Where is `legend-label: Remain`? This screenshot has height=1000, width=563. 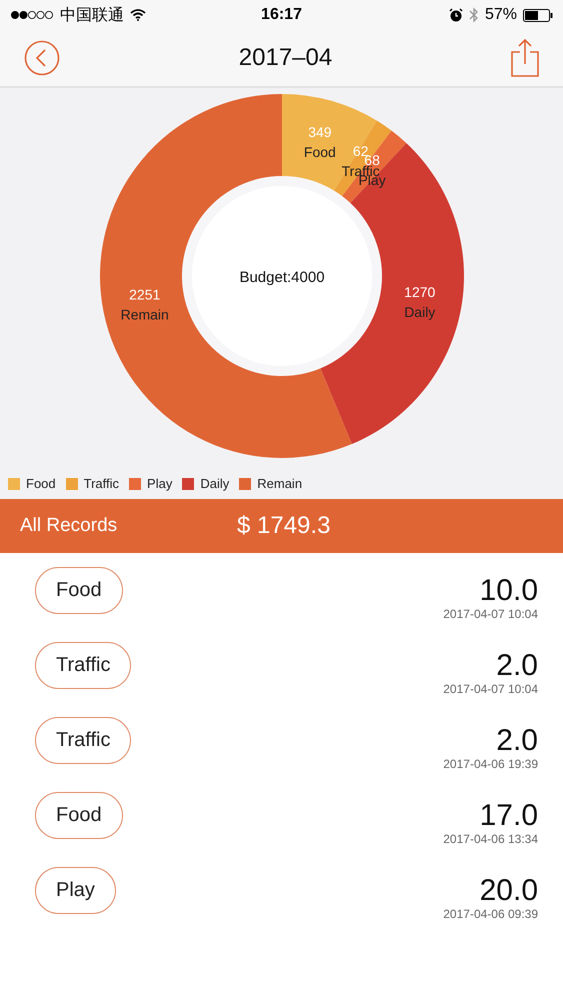 legend-label: Remain is located at coordinates (279, 483).